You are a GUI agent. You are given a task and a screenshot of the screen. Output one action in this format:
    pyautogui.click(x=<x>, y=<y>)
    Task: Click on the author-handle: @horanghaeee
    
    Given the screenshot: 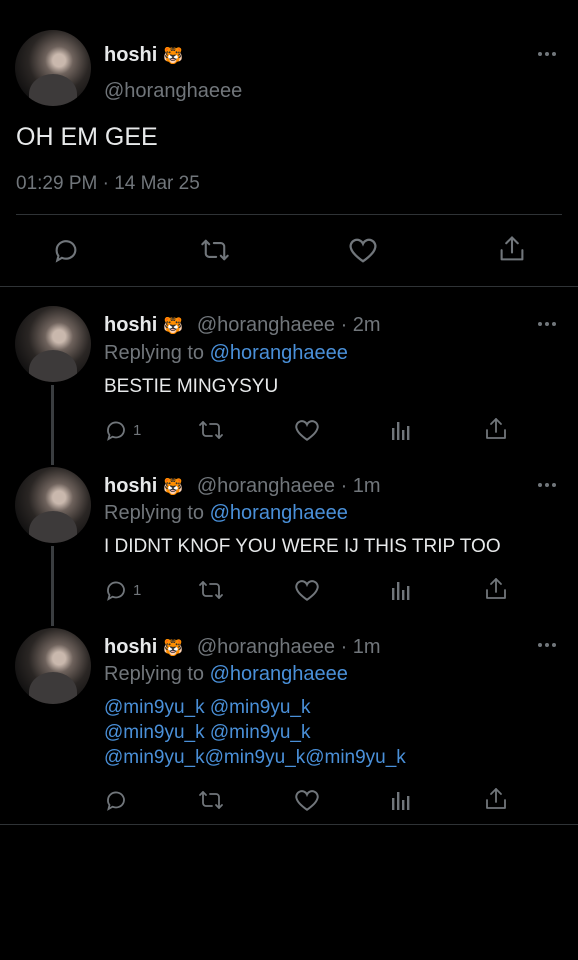 What is the action you would take?
    pyautogui.click(x=173, y=91)
    